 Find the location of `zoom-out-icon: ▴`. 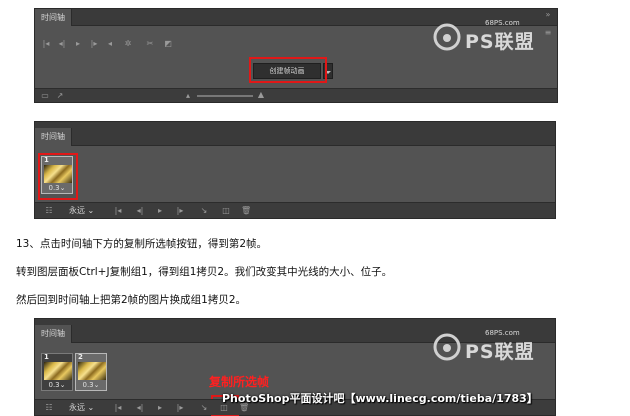

zoom-out-icon: ▴ is located at coordinates (188, 96).